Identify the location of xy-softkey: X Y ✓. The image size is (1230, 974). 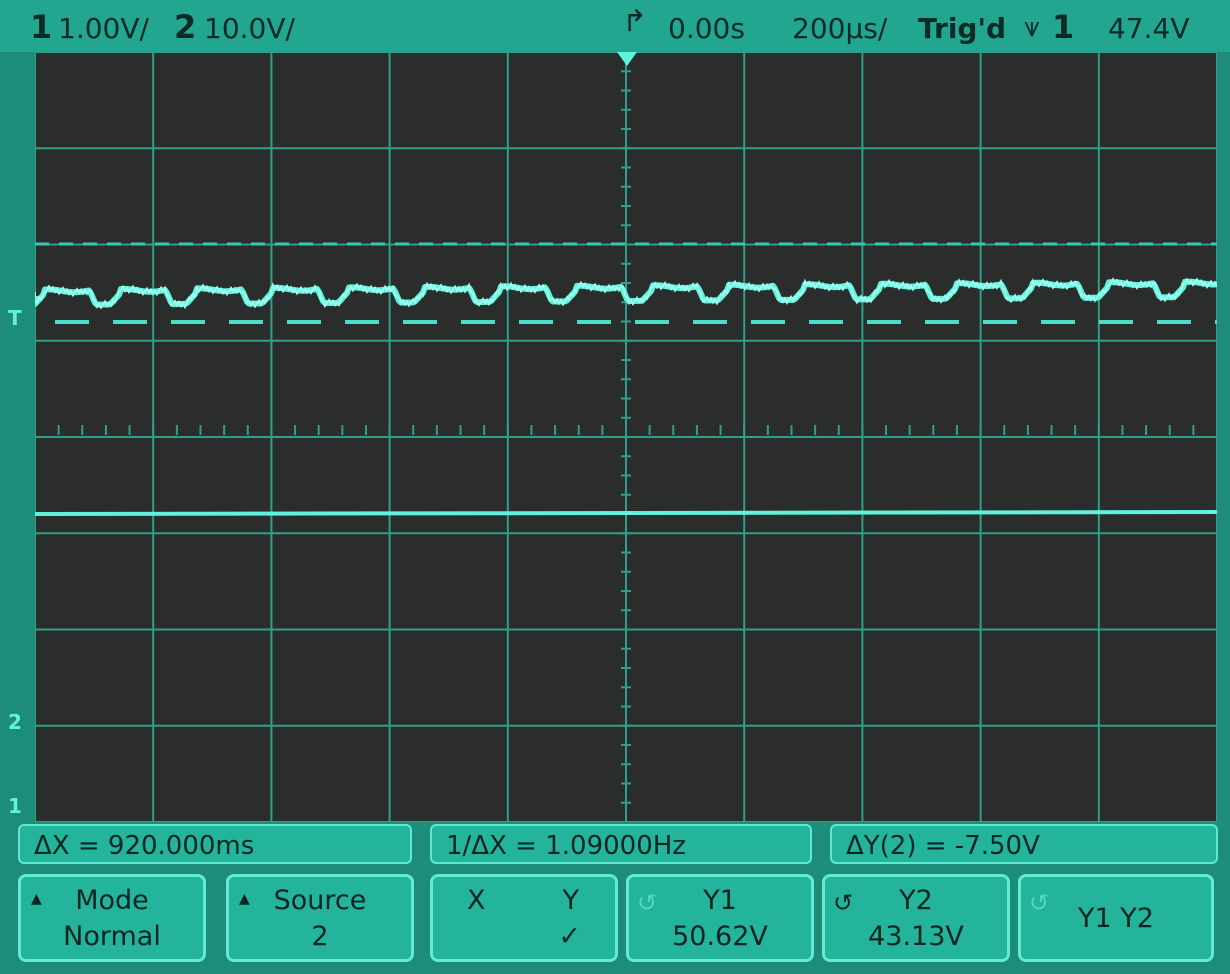
(524, 918).